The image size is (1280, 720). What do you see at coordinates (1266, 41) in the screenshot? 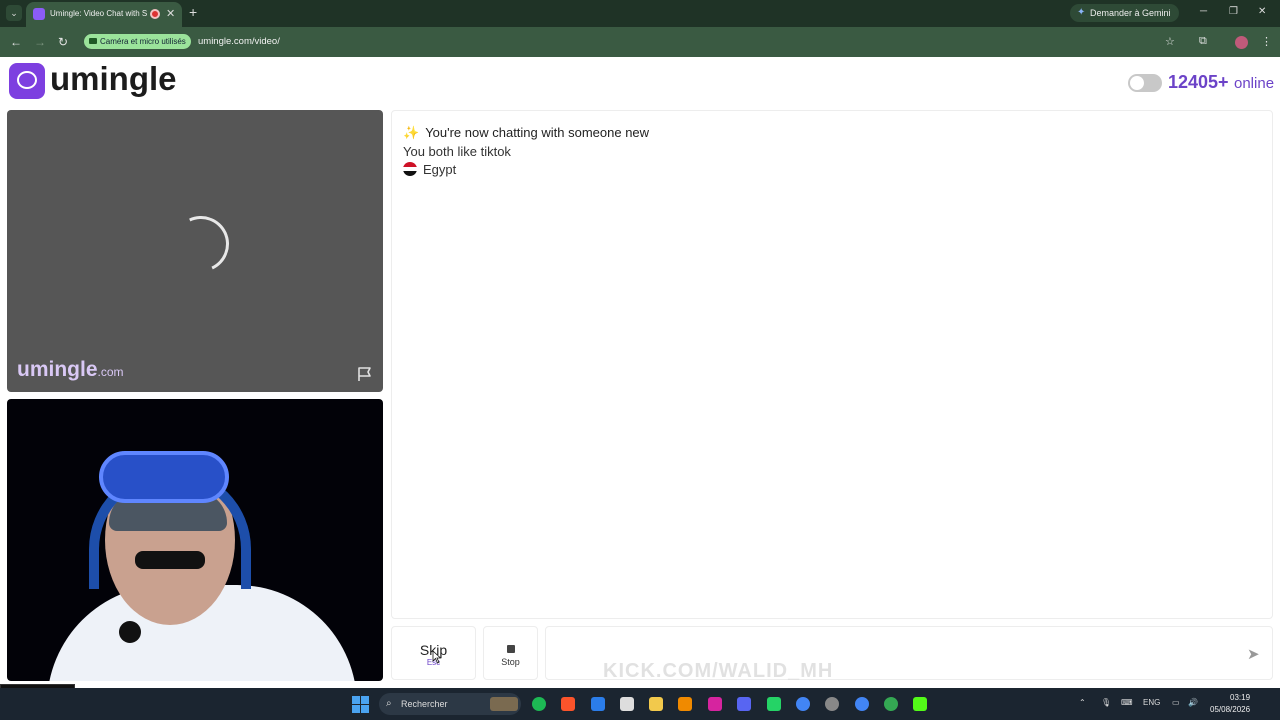
I see `menu-icon: ⋮` at bounding box center [1266, 41].